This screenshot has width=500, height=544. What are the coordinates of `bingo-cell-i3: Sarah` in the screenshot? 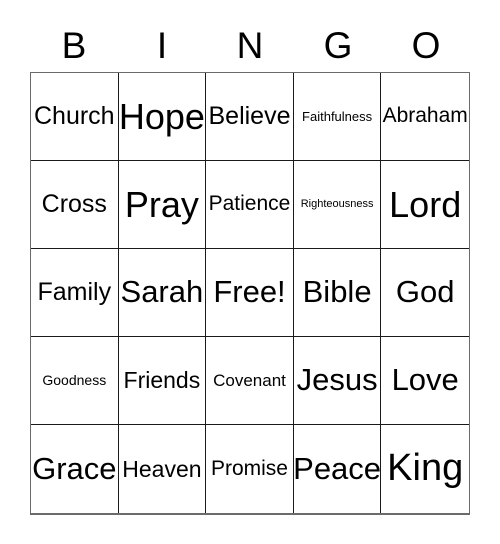 It's located at (162, 293).